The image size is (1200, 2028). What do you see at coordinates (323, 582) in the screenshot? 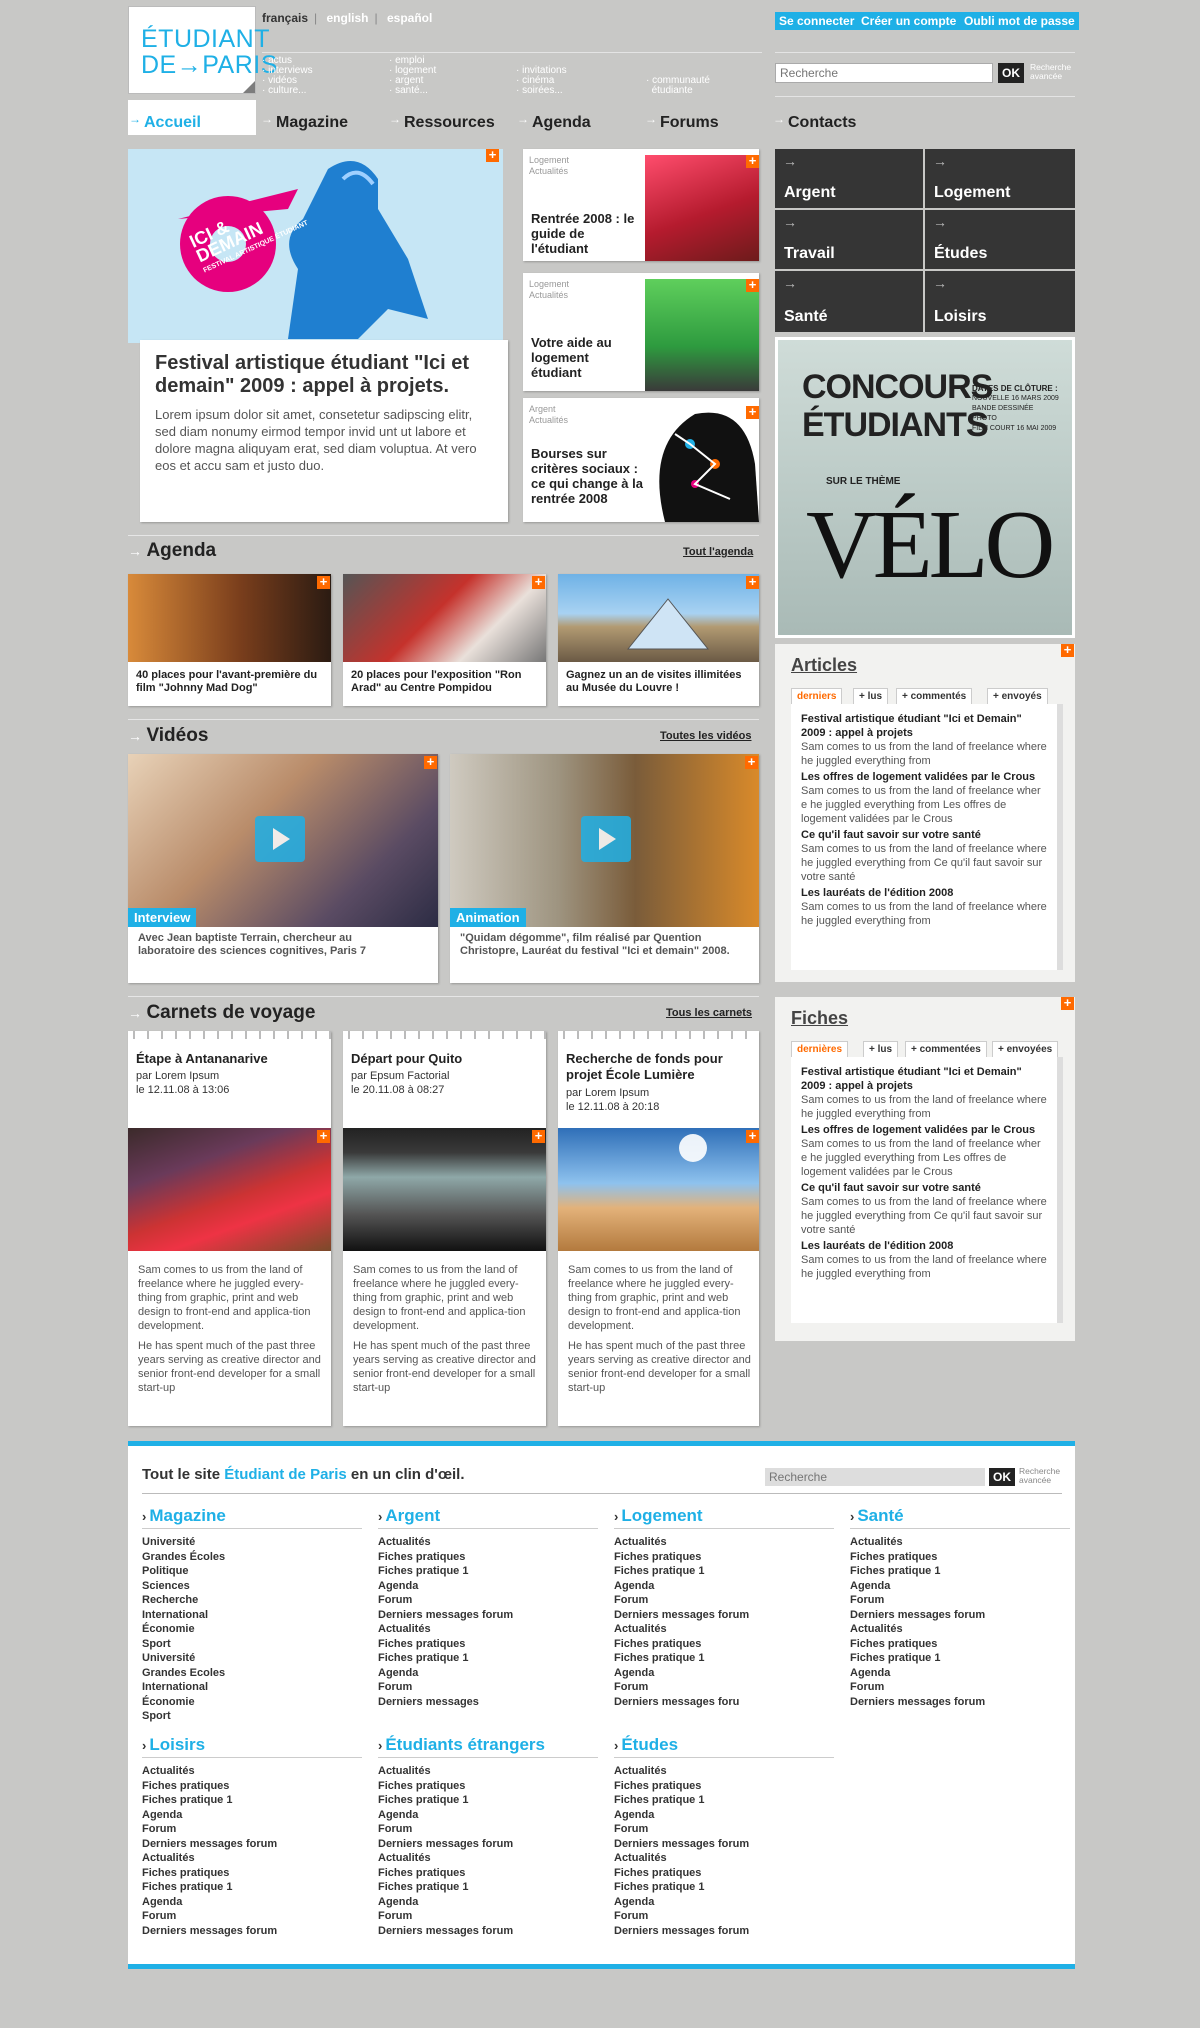
I see `agenda-plus-1: +` at bounding box center [323, 582].